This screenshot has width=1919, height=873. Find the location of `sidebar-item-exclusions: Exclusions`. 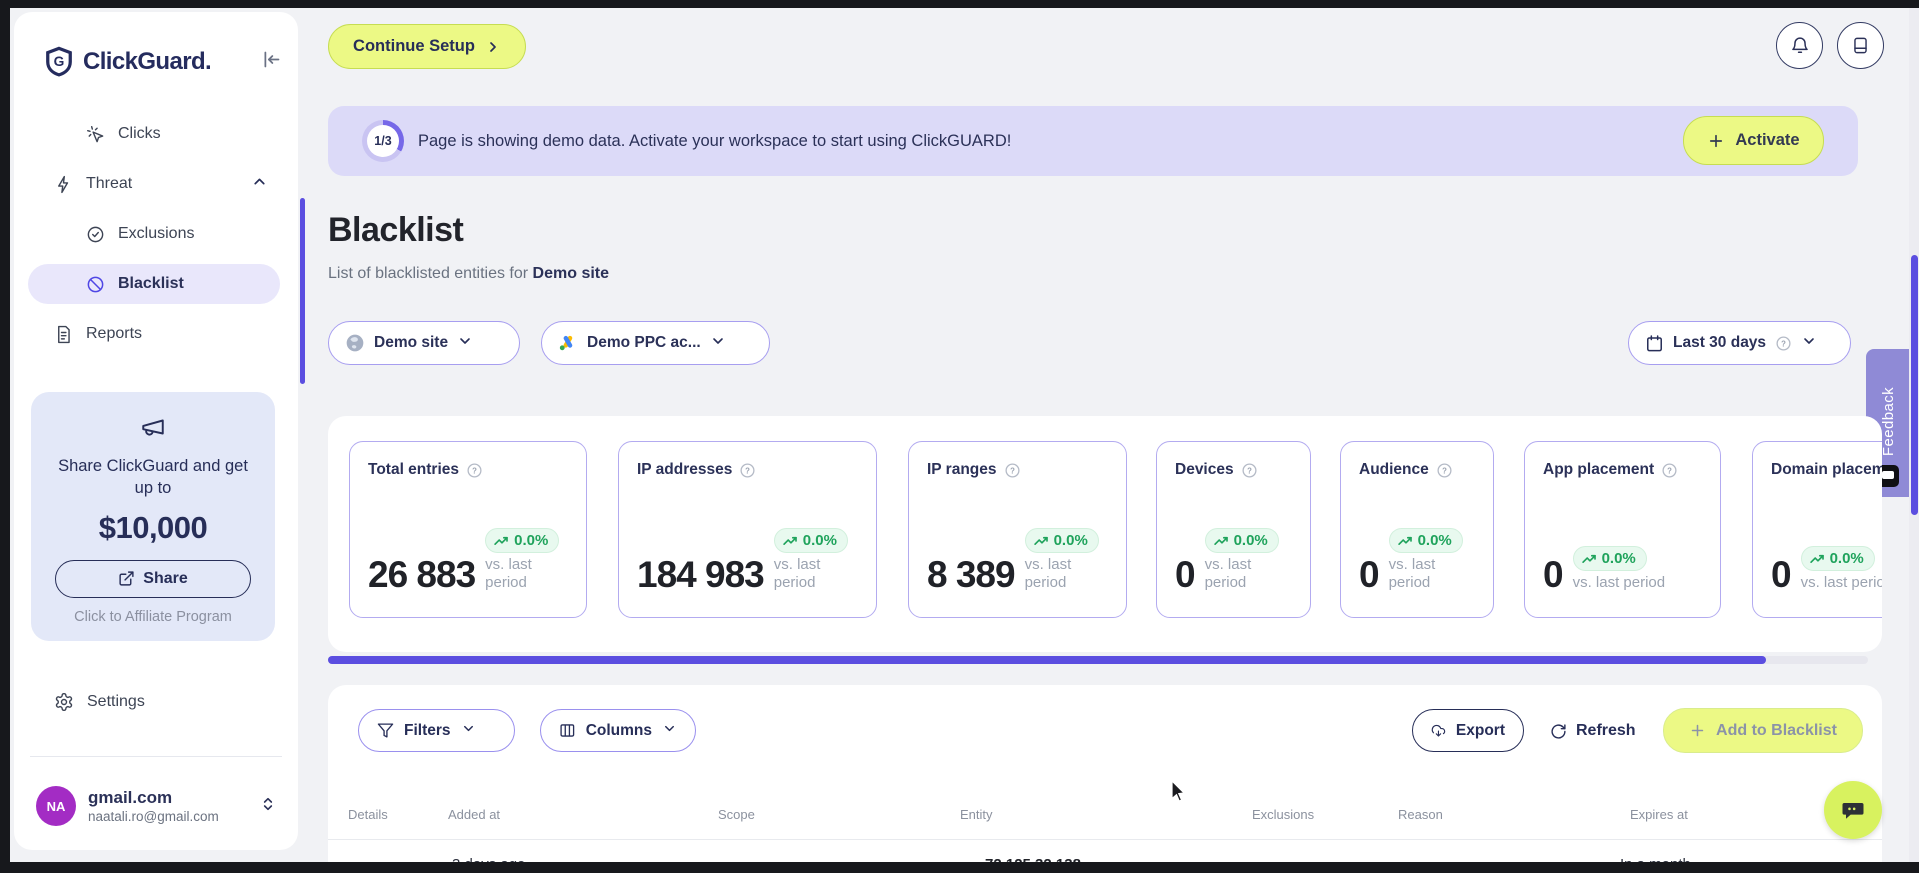

sidebar-item-exclusions: Exclusions is located at coordinates (154, 234).